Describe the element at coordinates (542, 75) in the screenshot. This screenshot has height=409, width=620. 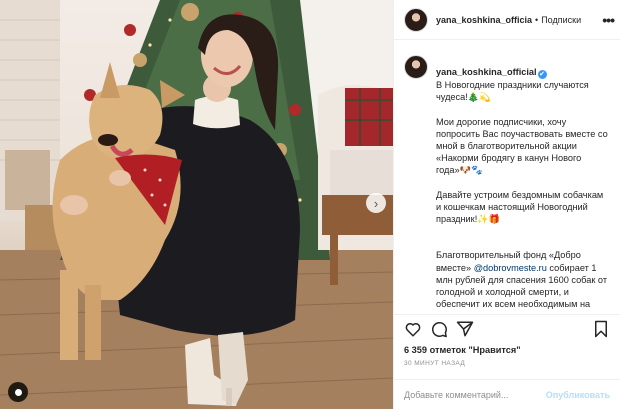
I see `verified-badge-icon: ✔` at that location.